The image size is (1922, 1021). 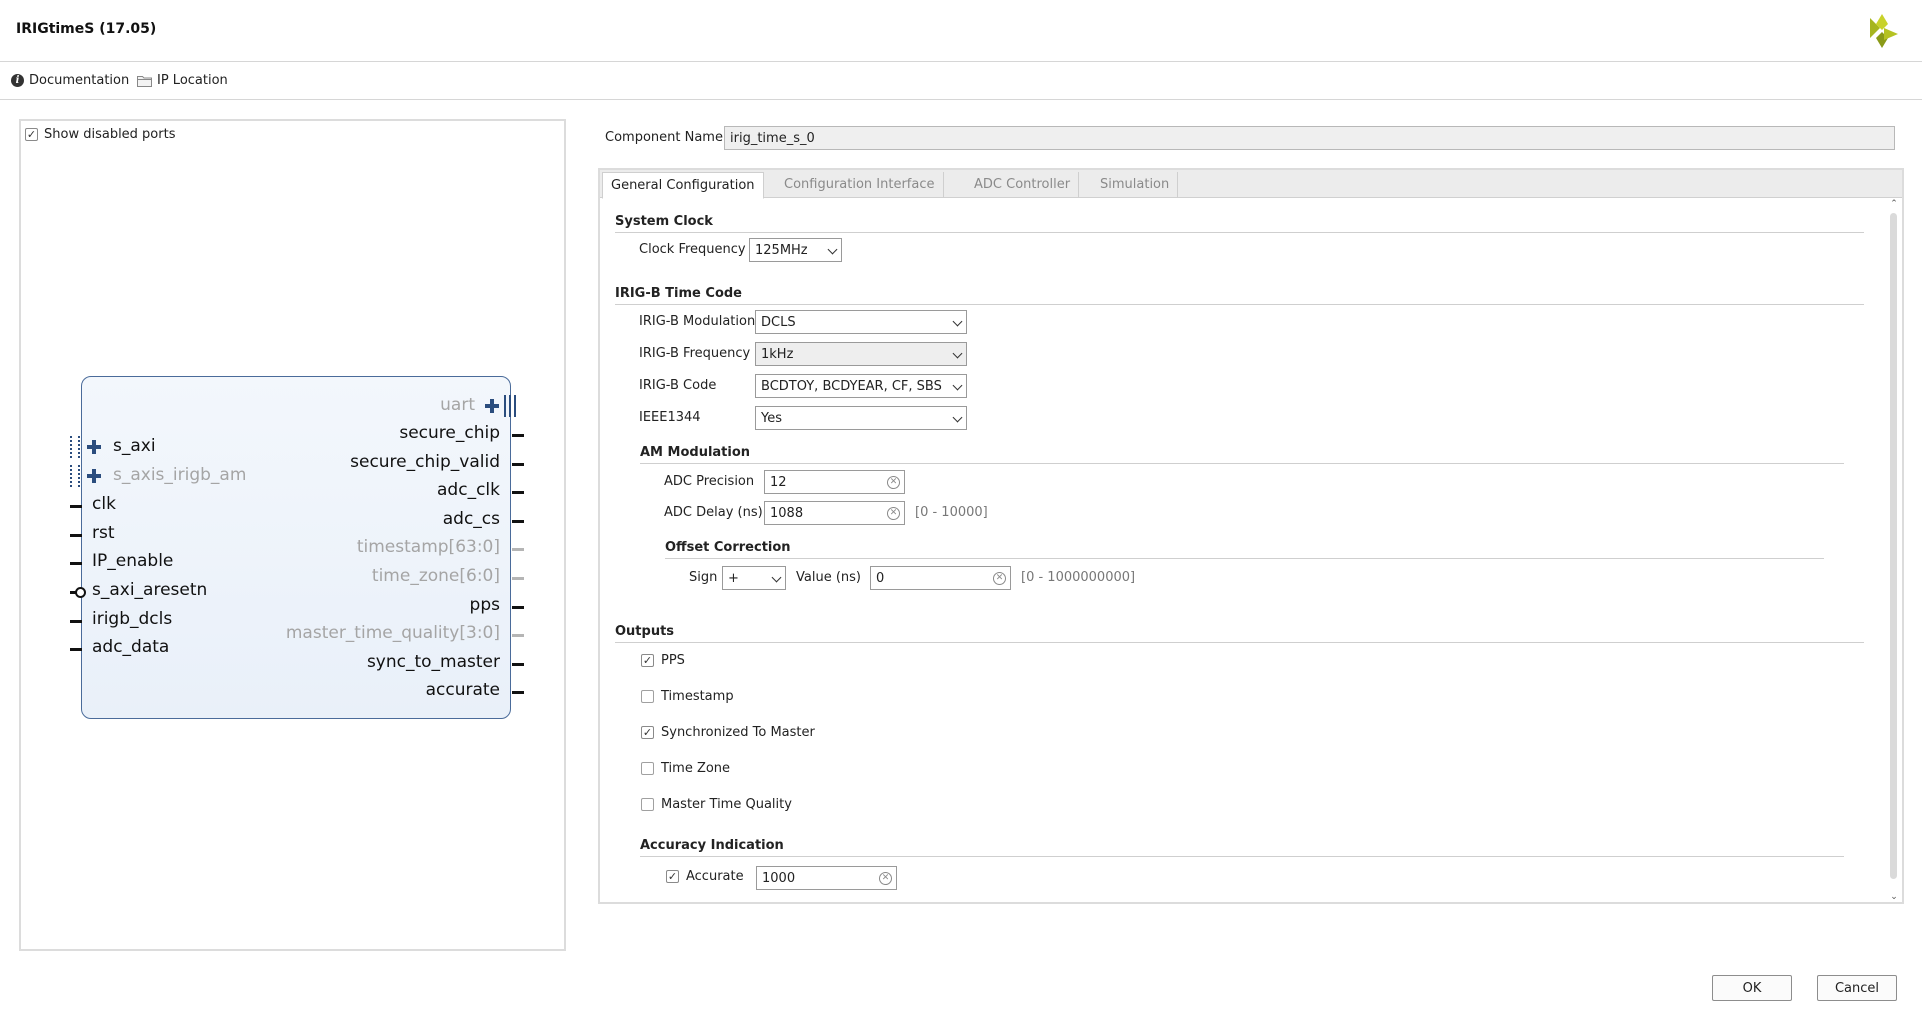 What do you see at coordinates (1894, 897) in the screenshot?
I see `scroll-down-icon: ⌄` at bounding box center [1894, 897].